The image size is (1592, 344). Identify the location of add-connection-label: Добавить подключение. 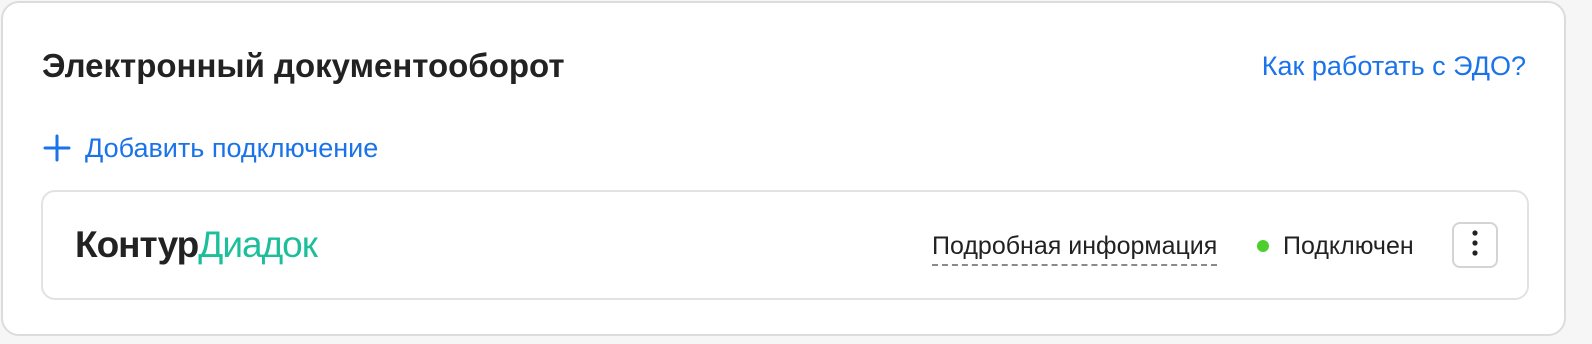
(232, 148).